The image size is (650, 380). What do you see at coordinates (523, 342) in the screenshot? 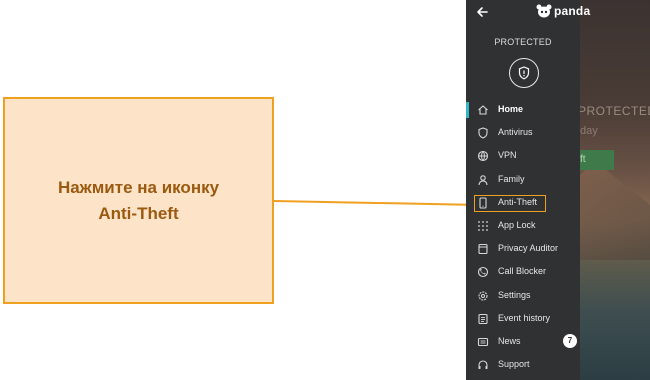
I see `menu-item-news: News 7` at bounding box center [523, 342].